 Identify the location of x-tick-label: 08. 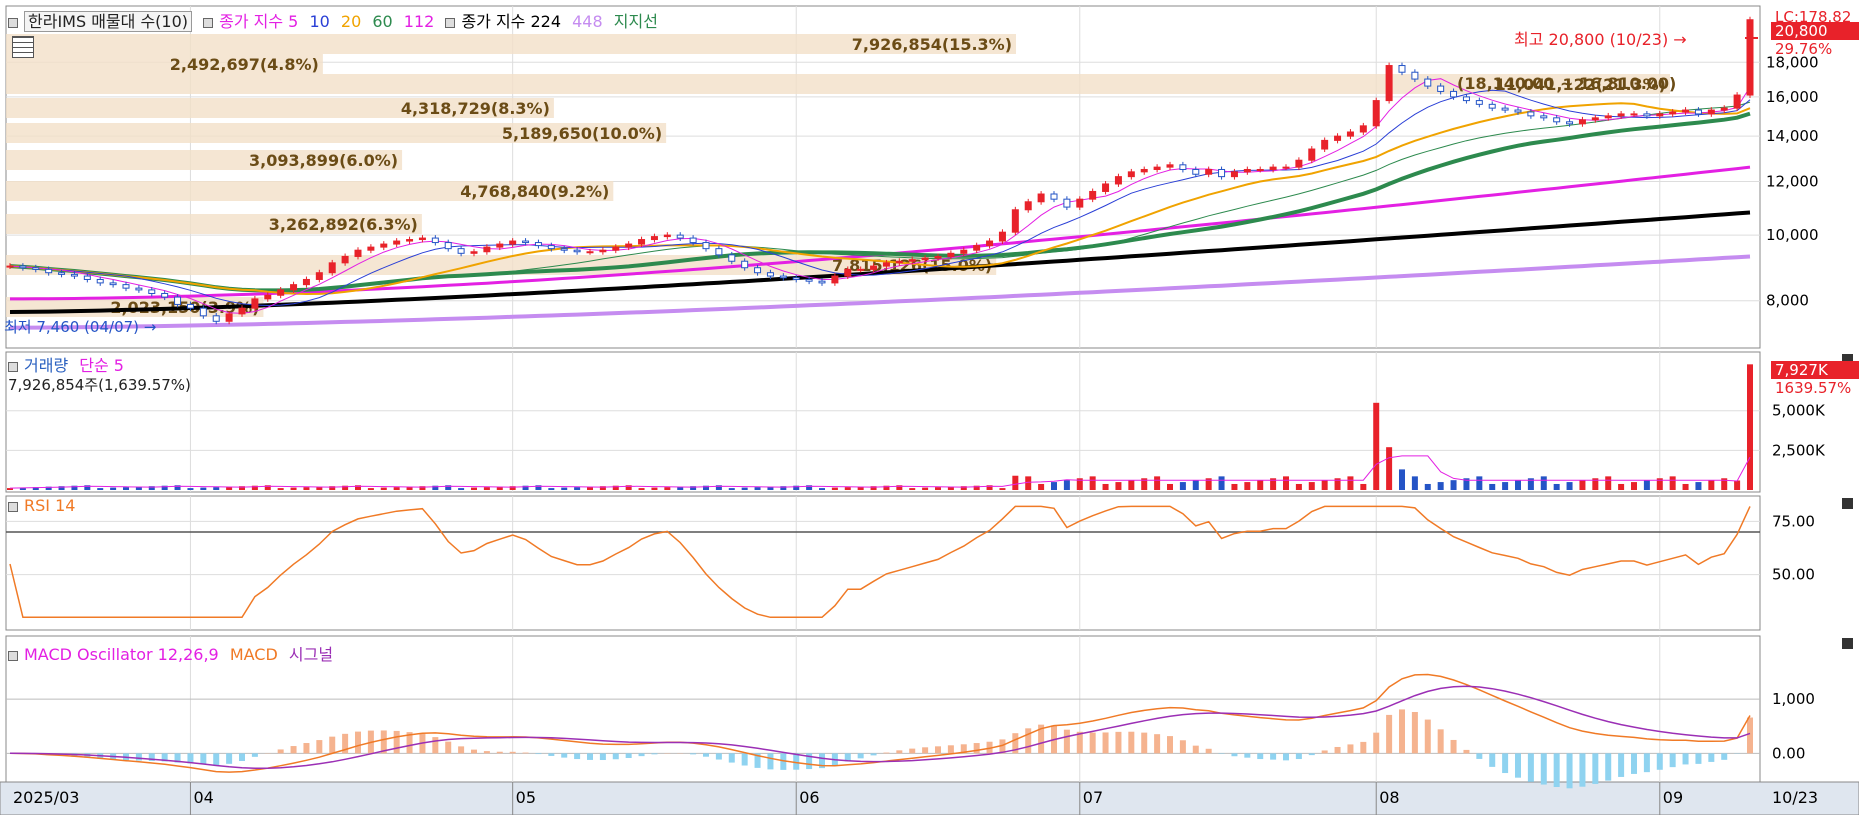
(1389, 797).